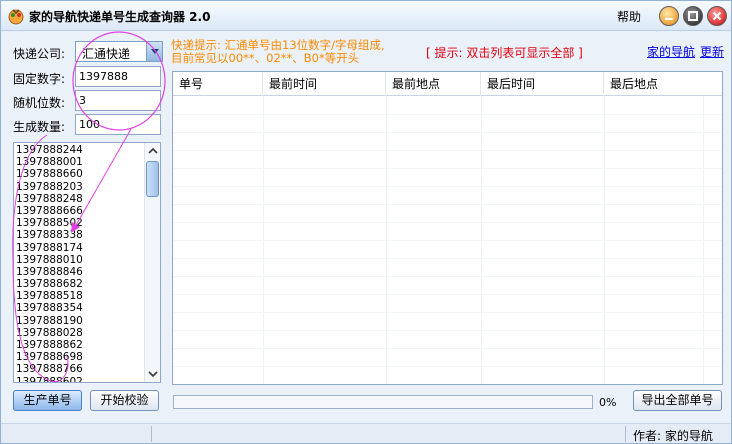  Describe the element at coordinates (80, 284) in the screenshot. I see `list-item: 1397888682` at that location.